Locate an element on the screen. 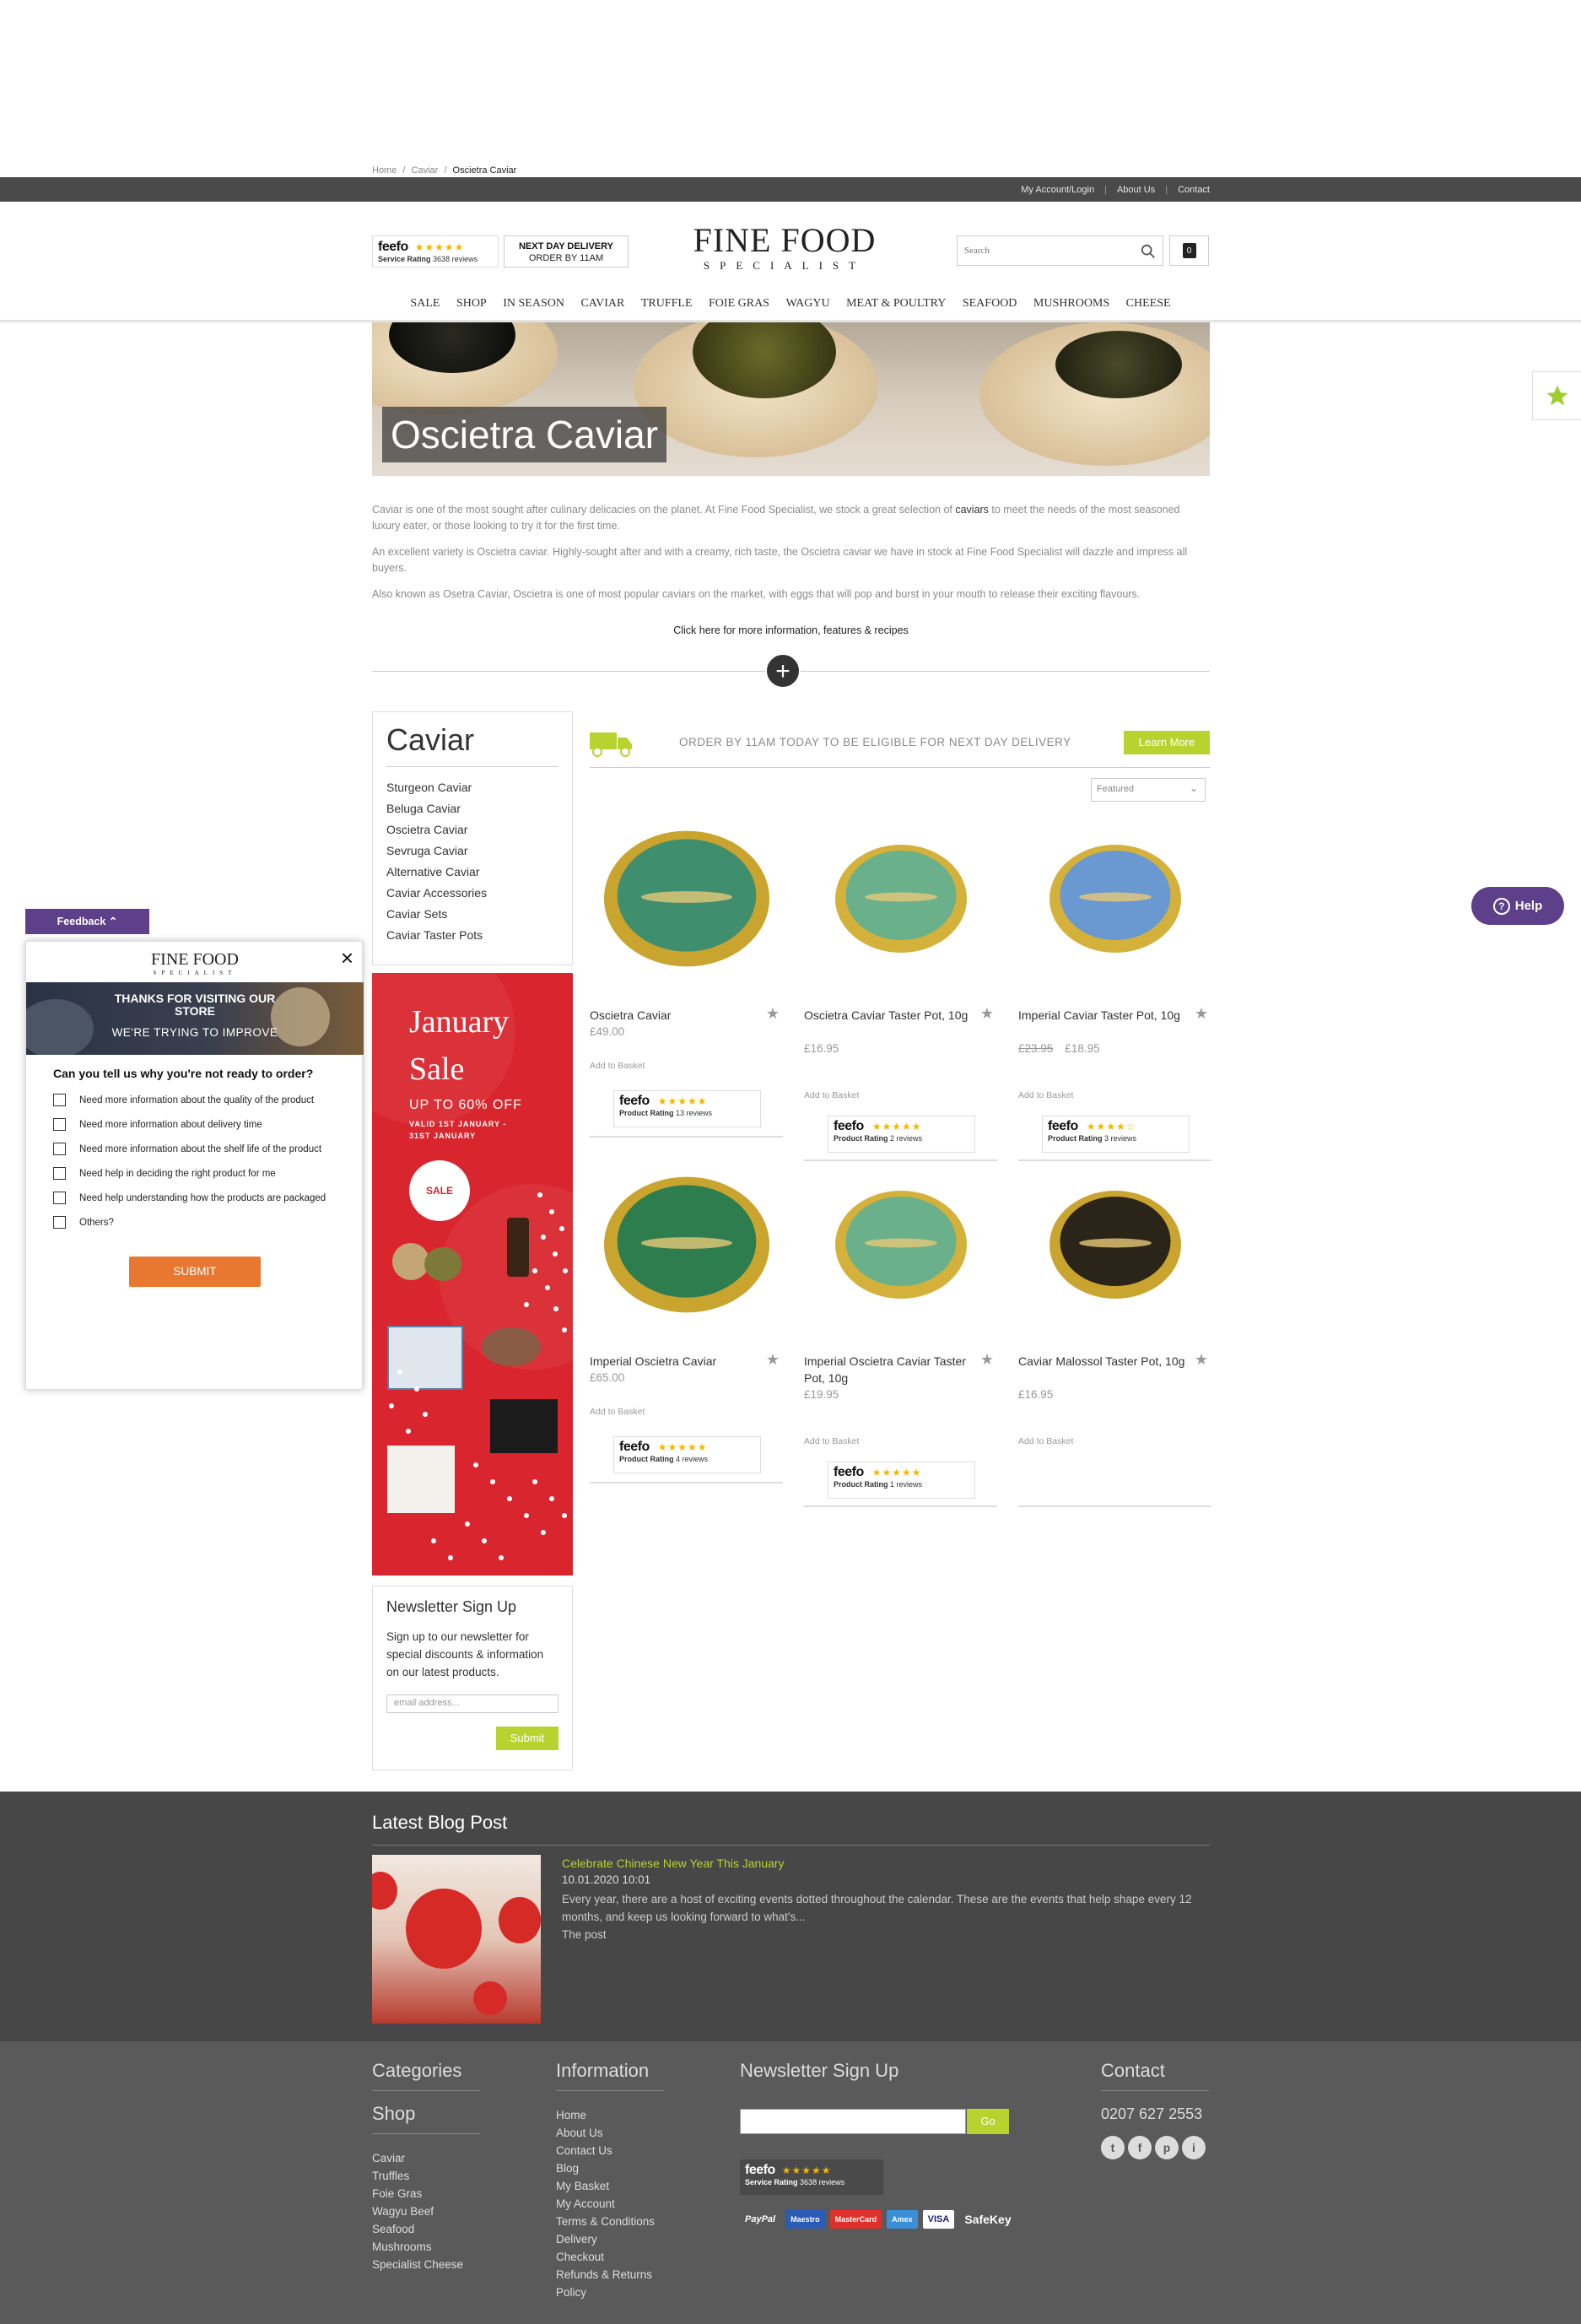 Image resolution: width=1581 pixels, height=2324 pixels. footer-link-specialist-cheese: Specialist Cheese is located at coordinates (426, 2264).